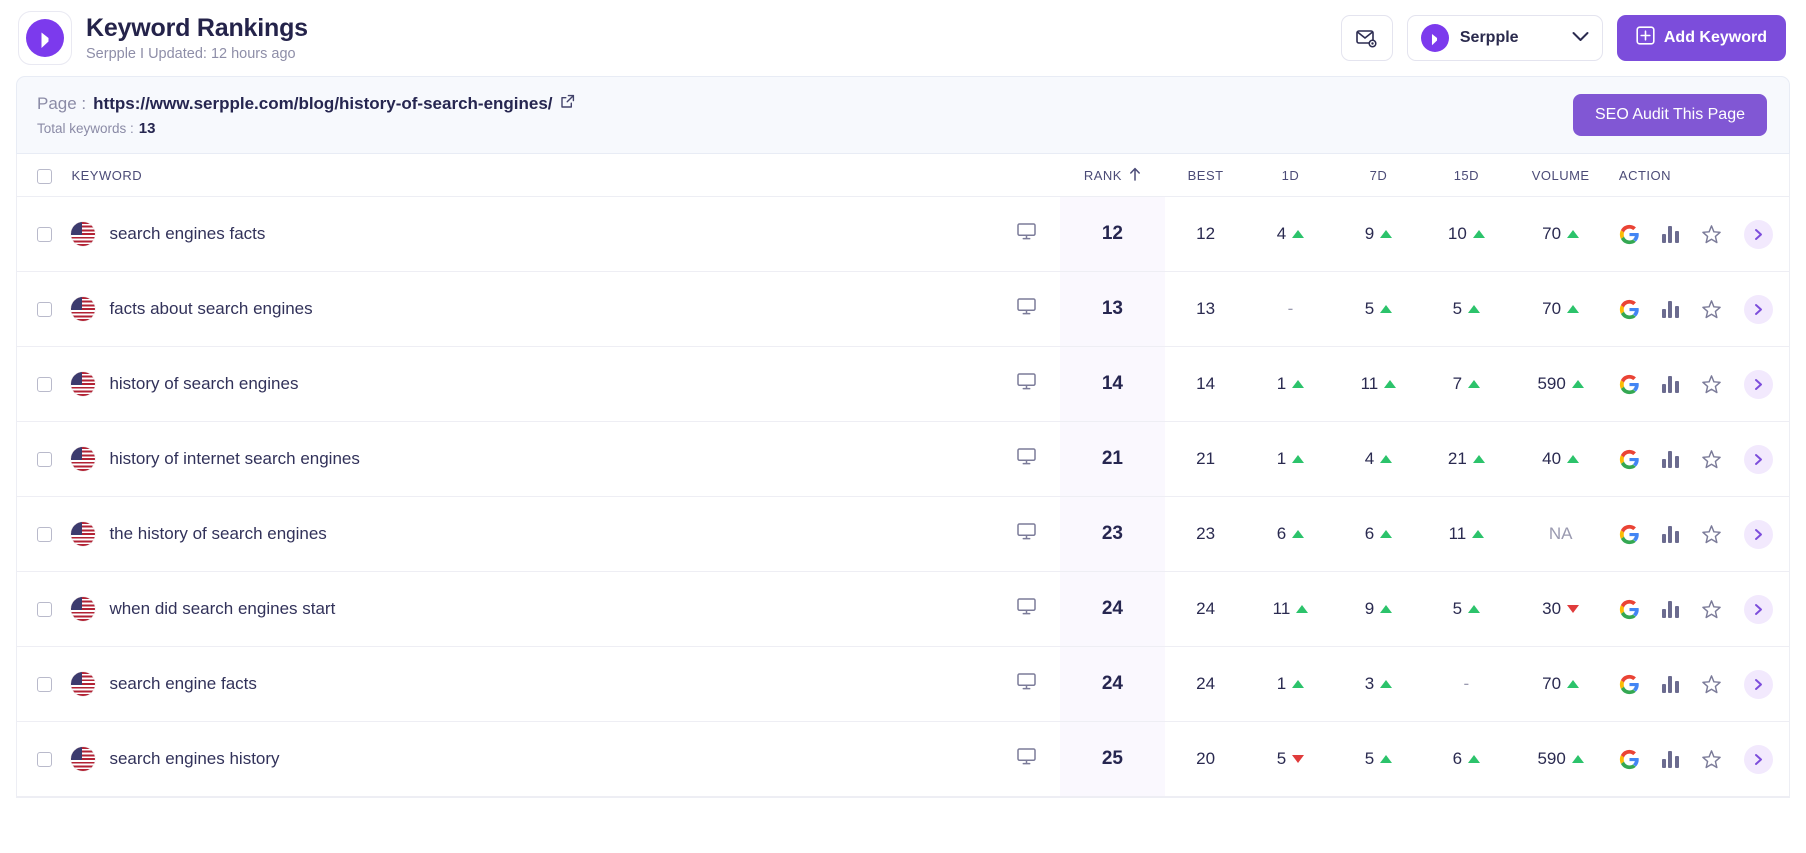 This screenshot has width=1806, height=853. I want to click on serpple-mini-logo-icon, so click(1434, 38).